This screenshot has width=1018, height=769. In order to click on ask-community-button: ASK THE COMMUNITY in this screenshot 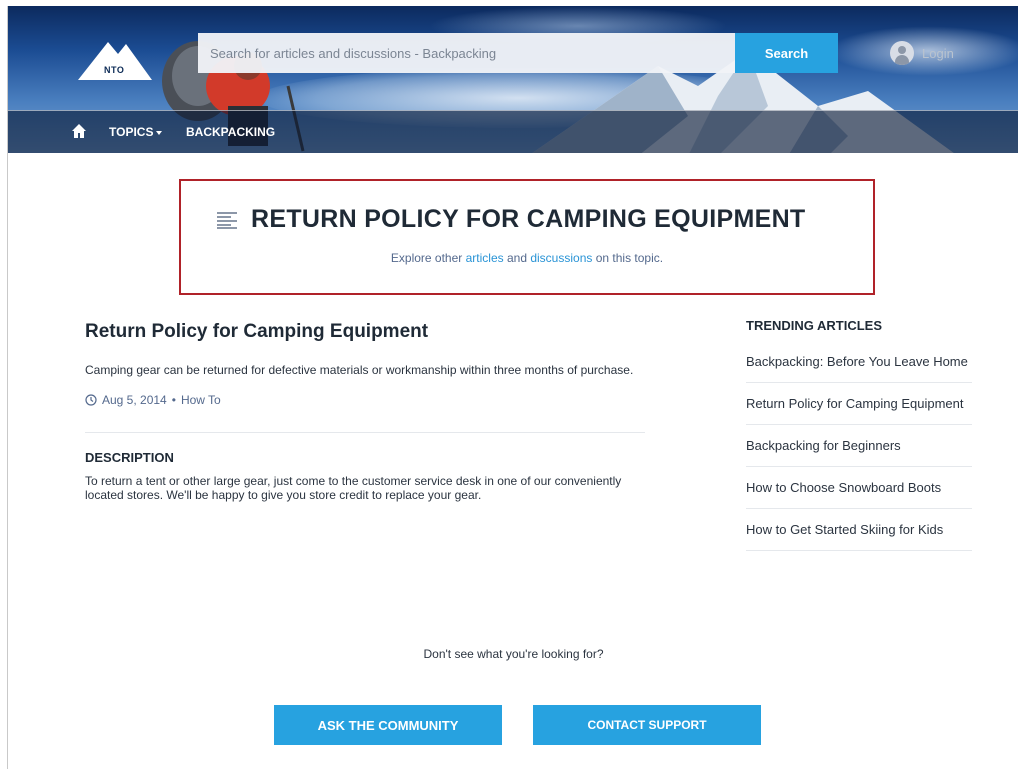, I will do `click(388, 725)`.